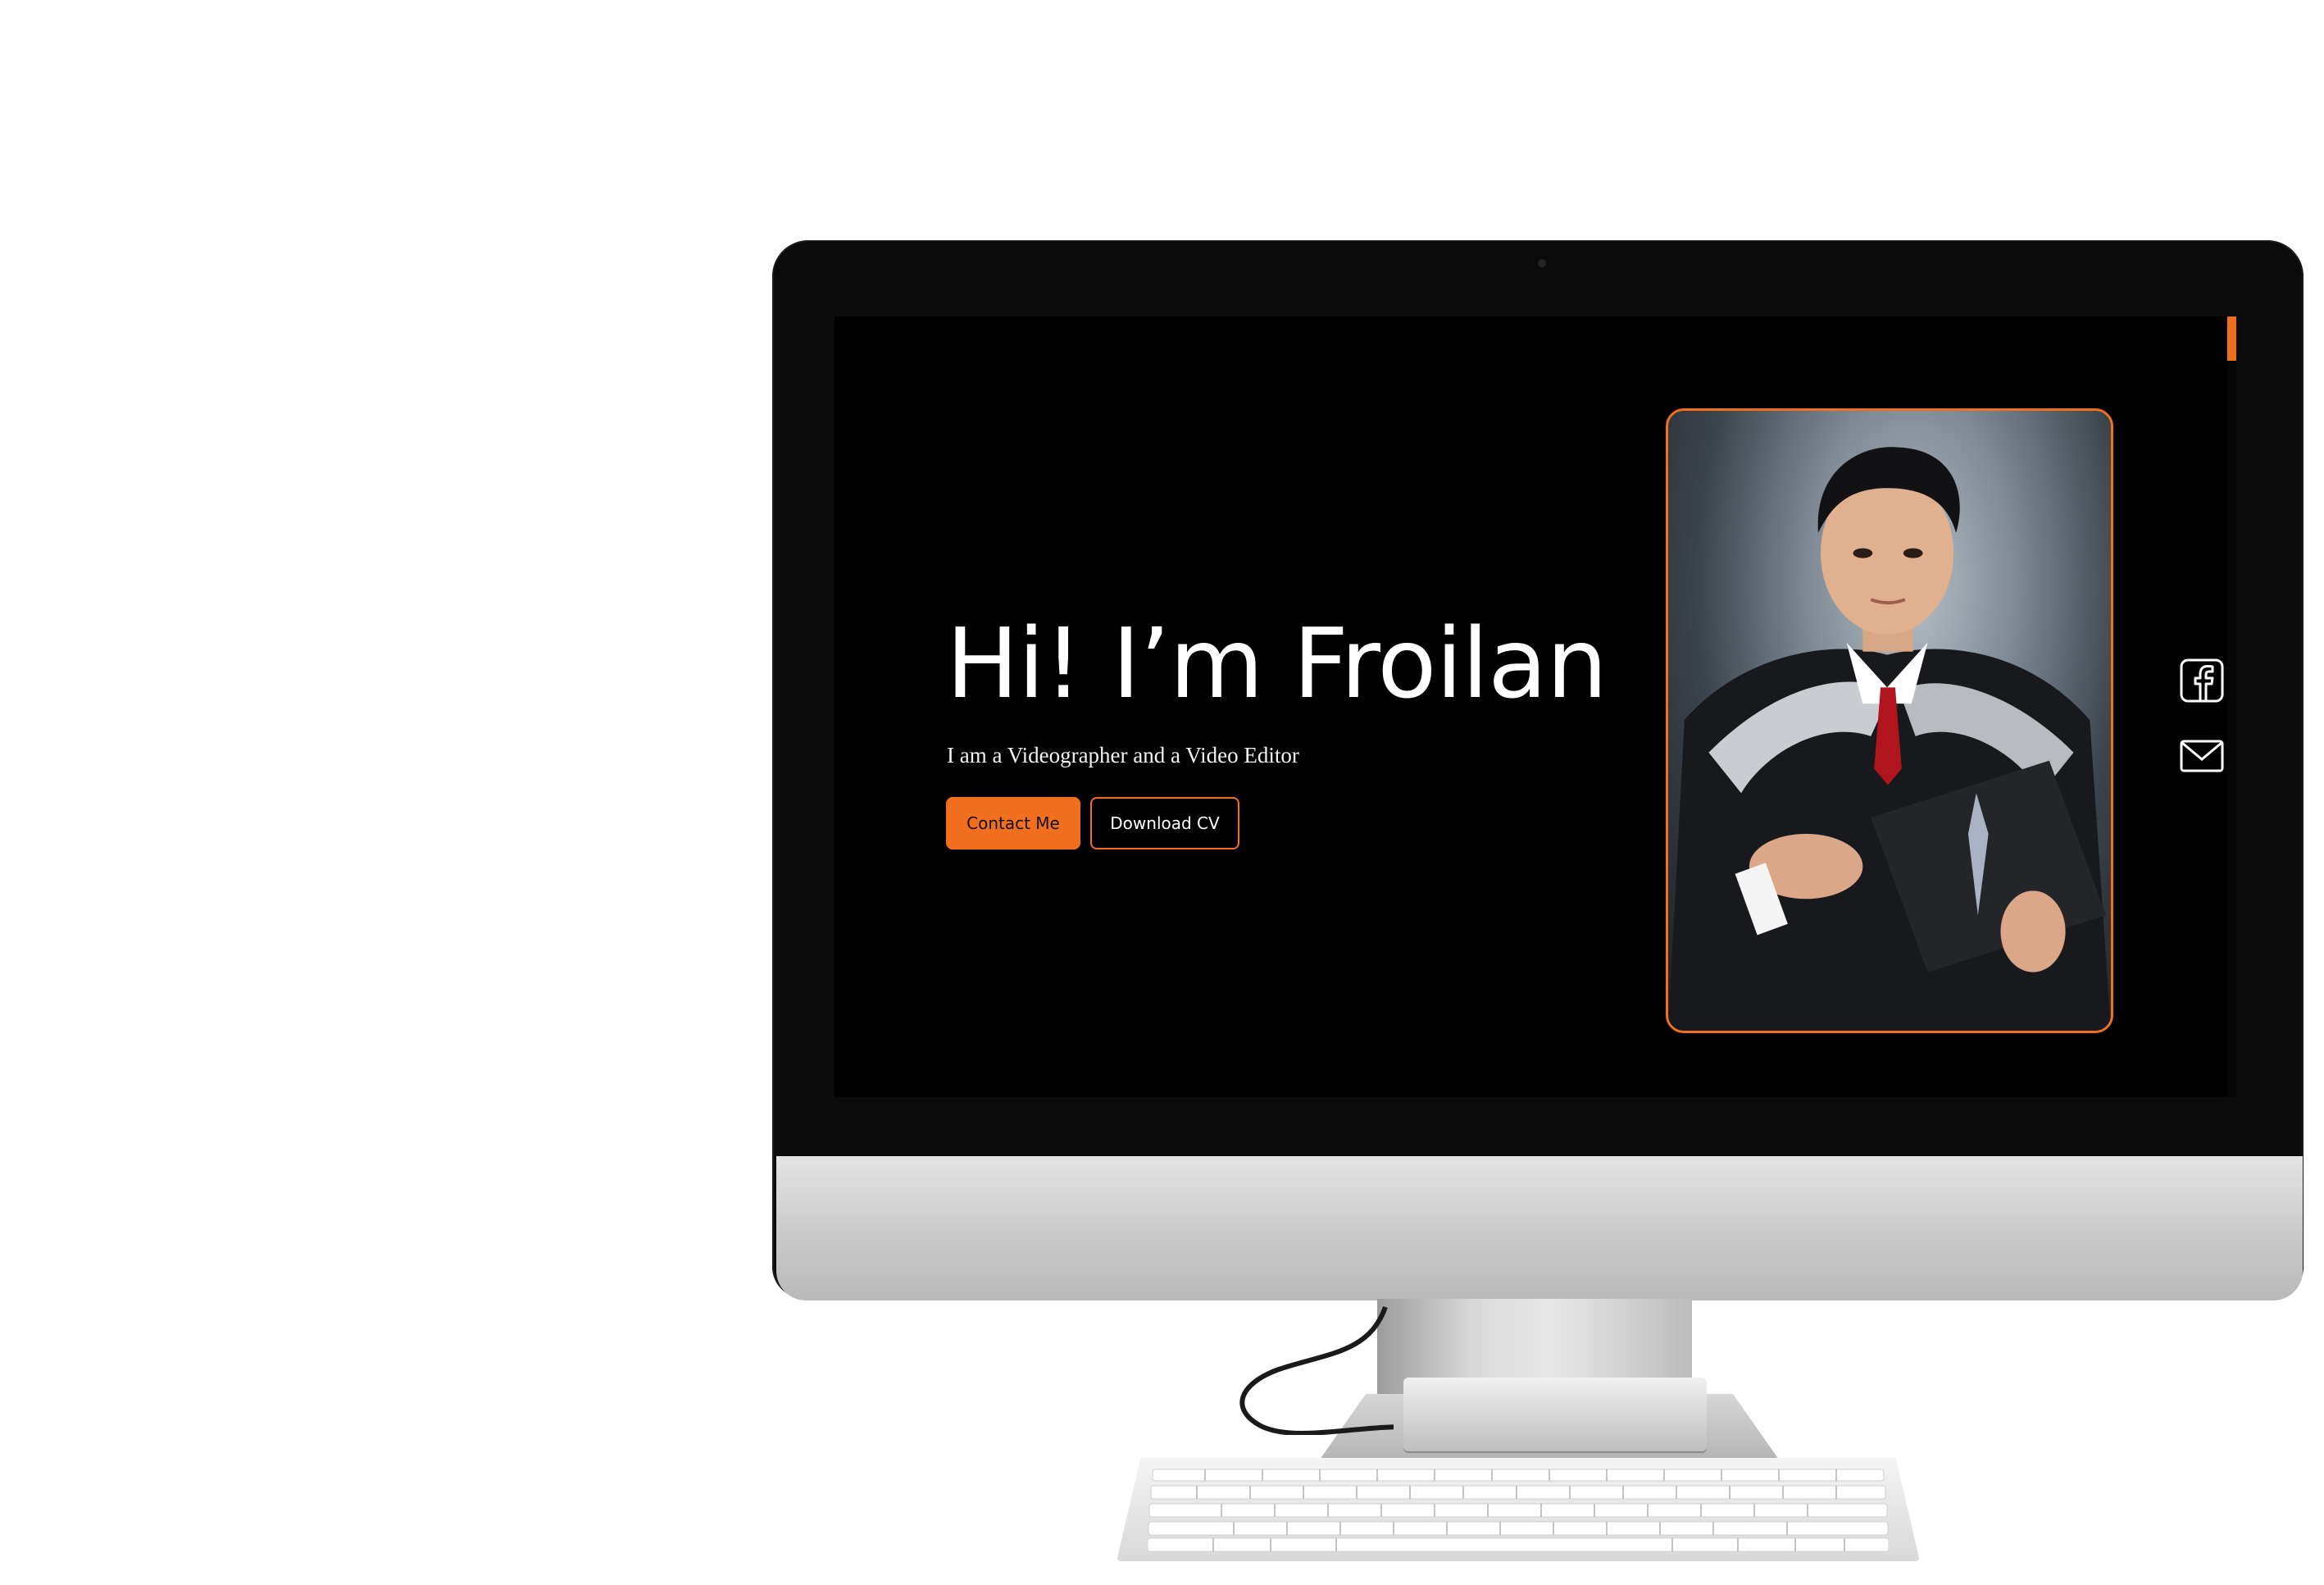 The width and height of the screenshot is (2324, 1585). Describe the element at coordinates (1316, 1370) in the screenshot. I see `cable` at that location.